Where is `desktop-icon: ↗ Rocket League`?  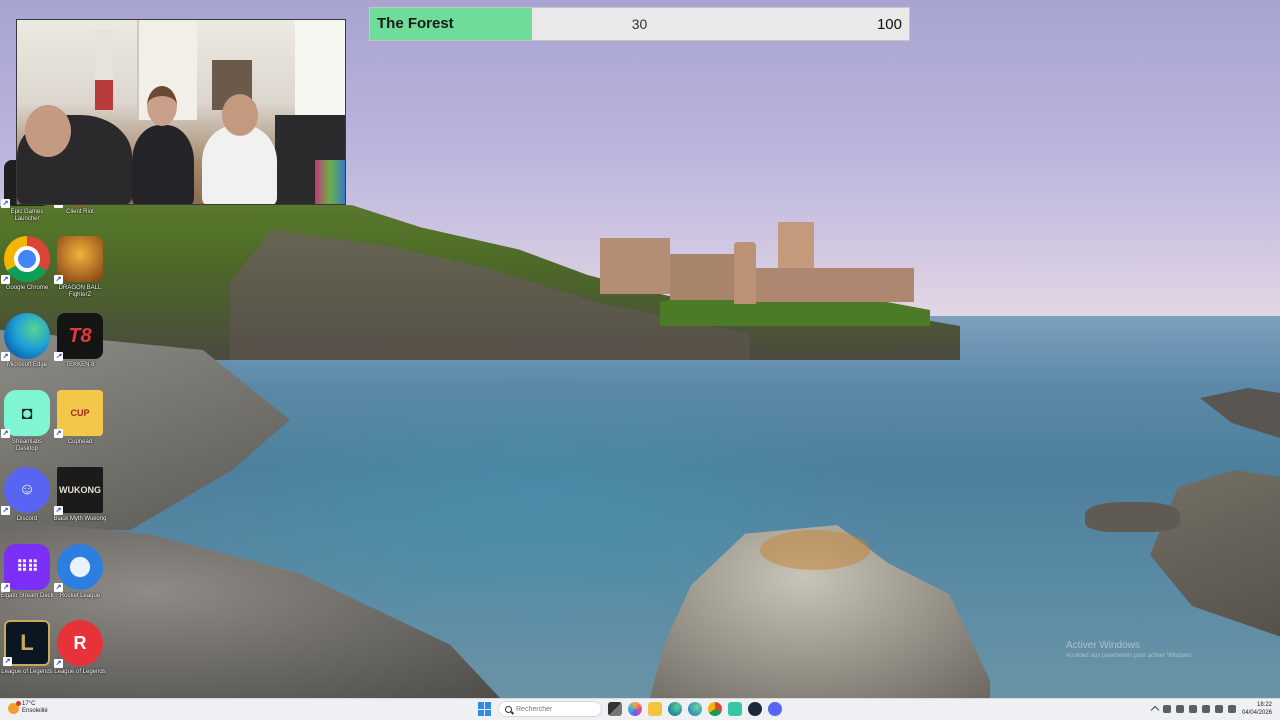
desktop-icon: ↗ Rocket League is located at coordinates (80, 580).